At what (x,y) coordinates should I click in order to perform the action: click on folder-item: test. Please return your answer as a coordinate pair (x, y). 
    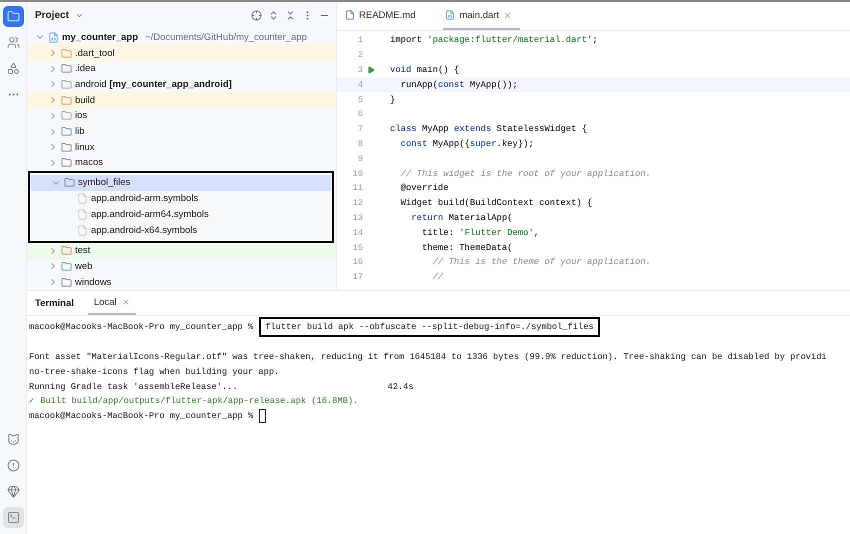
    Looking at the image, I should click on (181, 250).